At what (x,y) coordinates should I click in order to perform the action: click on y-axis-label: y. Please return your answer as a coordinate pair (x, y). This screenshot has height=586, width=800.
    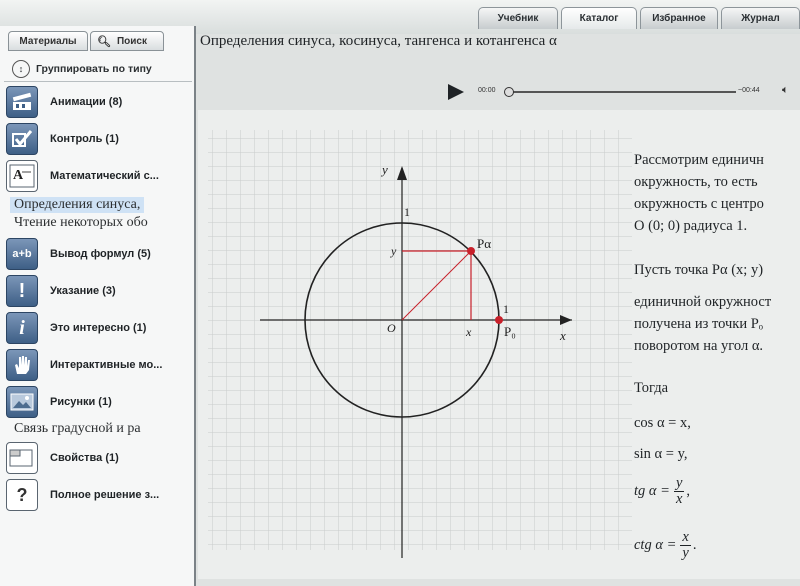
    Looking at the image, I should click on (384, 169).